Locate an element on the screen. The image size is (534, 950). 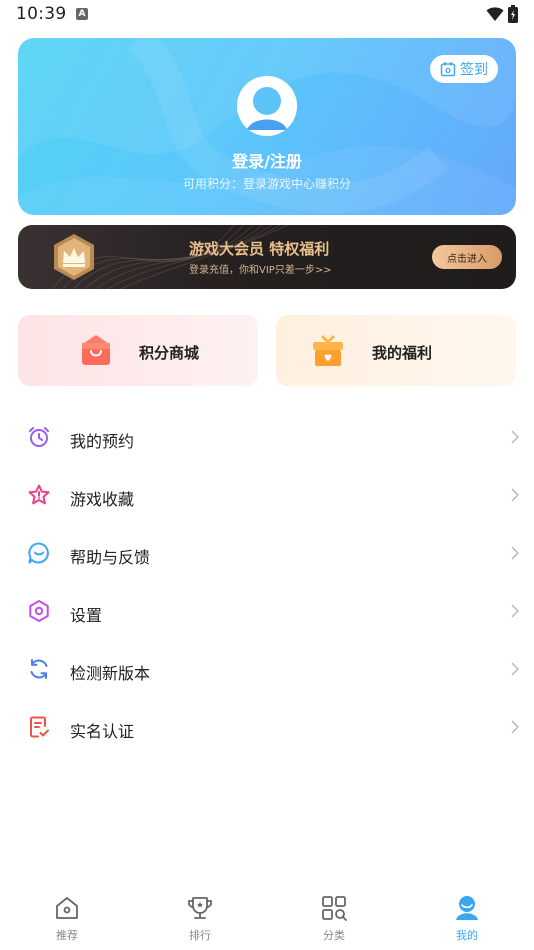
alarm-clock-icon is located at coordinates (39, 437).